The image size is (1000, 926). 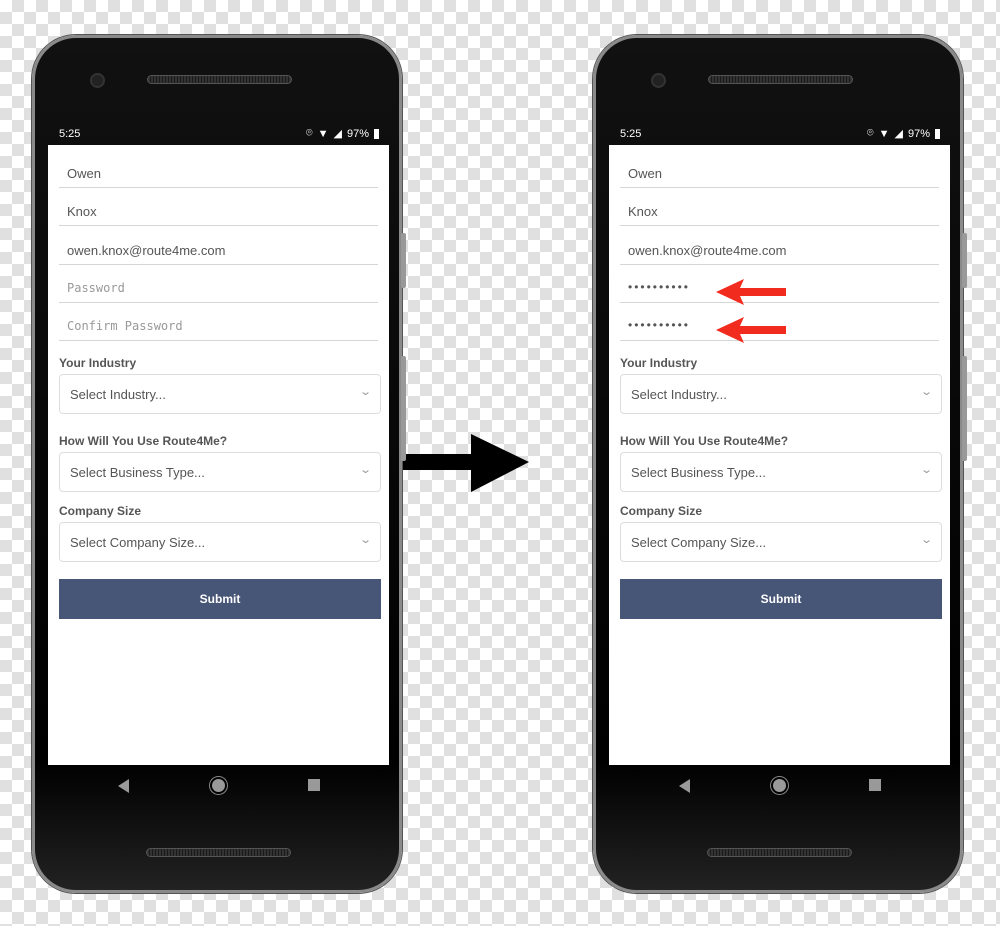 I want to click on password-input: Password, so click(x=218, y=289).